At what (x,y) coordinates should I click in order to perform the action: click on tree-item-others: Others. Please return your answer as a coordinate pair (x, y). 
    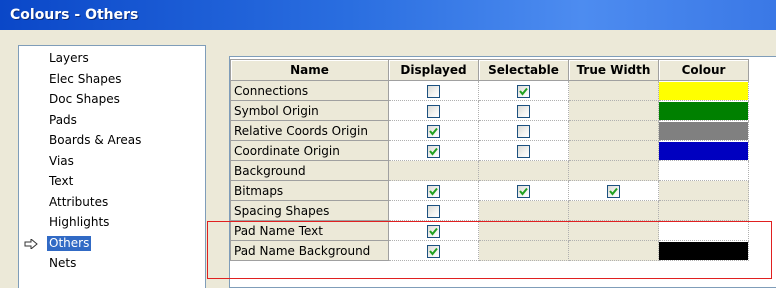
    Looking at the image, I should click on (112, 243).